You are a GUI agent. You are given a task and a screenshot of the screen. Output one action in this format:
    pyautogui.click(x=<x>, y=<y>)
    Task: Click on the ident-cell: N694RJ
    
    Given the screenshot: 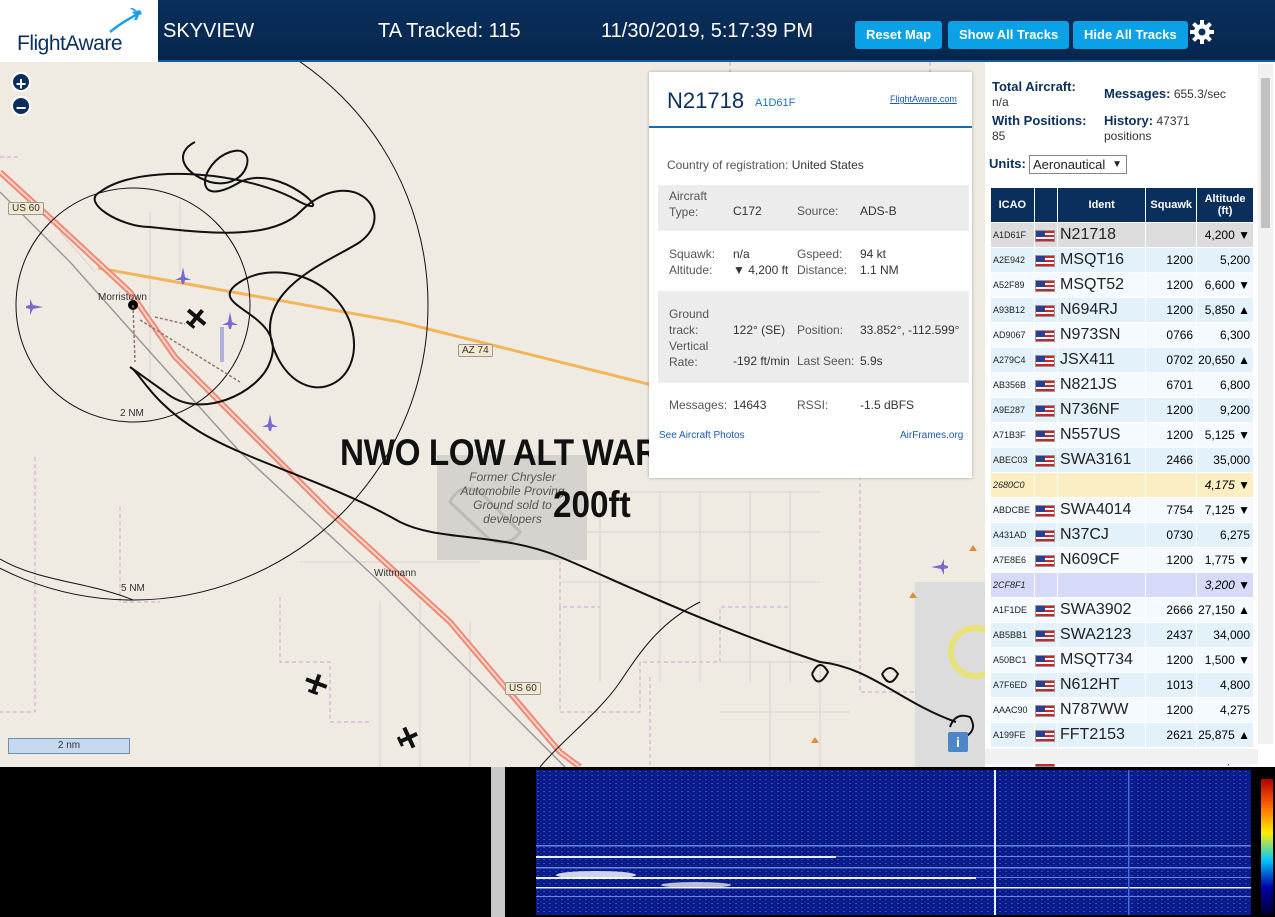 What is the action you would take?
    pyautogui.click(x=1101, y=310)
    